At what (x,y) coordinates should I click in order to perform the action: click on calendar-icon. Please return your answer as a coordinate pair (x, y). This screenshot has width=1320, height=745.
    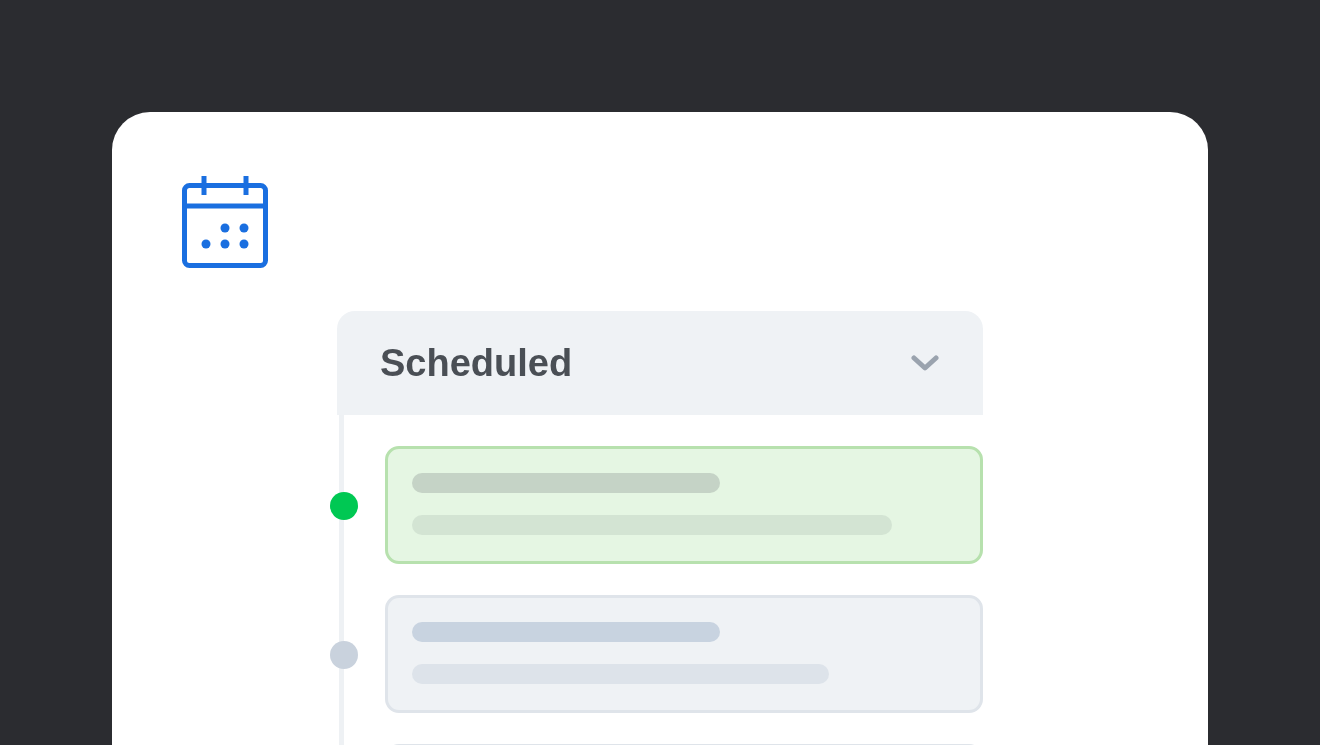
    Looking at the image, I should click on (225, 222).